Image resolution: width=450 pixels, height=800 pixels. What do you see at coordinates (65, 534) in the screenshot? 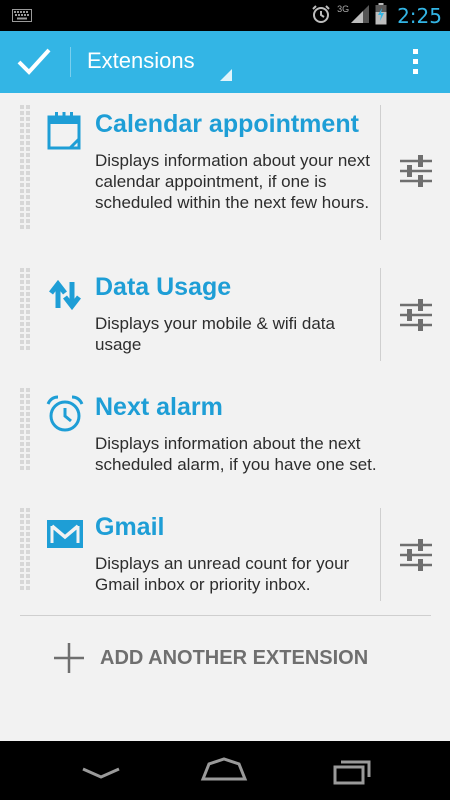
I see `gmail-icon` at bounding box center [65, 534].